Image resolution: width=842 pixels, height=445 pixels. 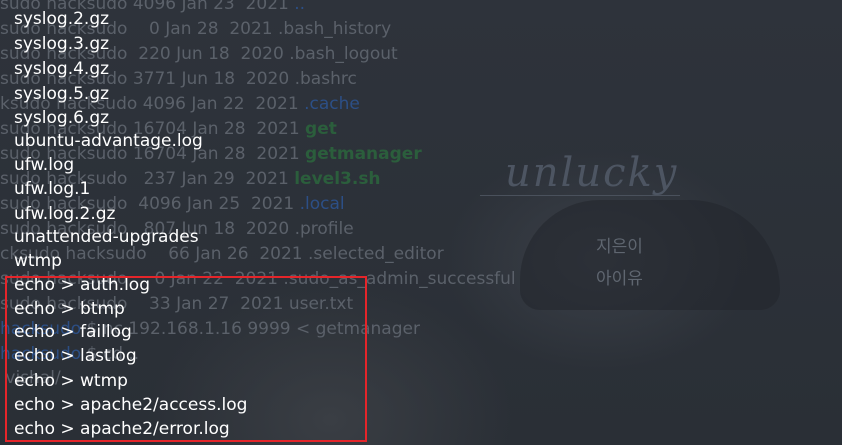 I want to click on background-file-name: .bash_history, so click(x=335, y=29).